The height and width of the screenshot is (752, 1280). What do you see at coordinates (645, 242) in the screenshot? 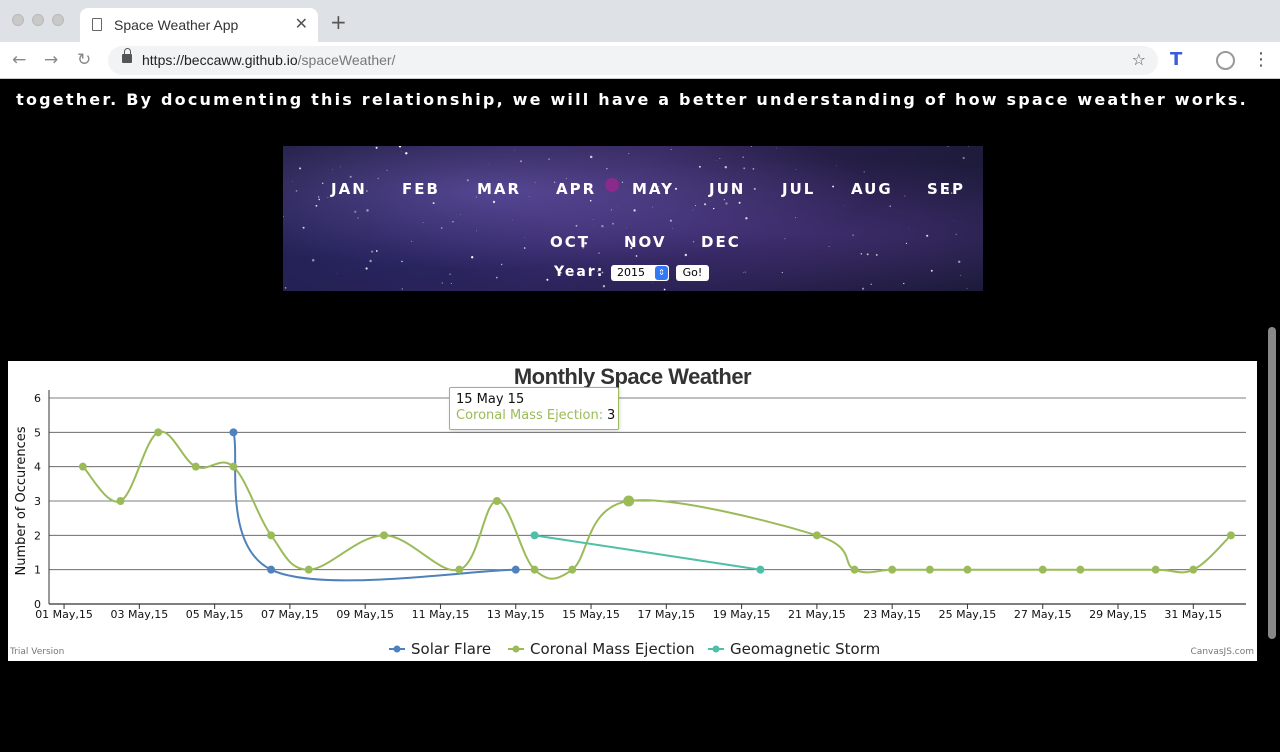
I see `month-link-nov: NOV` at bounding box center [645, 242].